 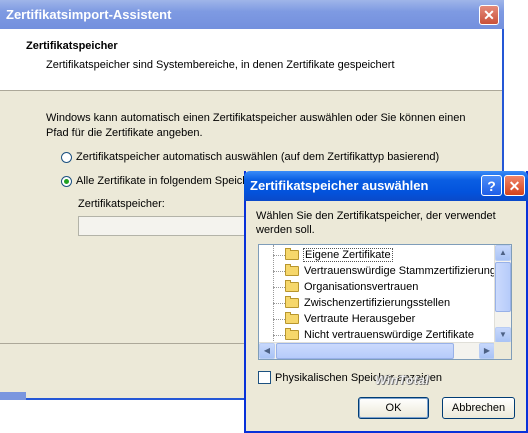 I want to click on wizard-title-bar: Zertifikatsimport-Assistent ✕, so click(x=252, y=14).